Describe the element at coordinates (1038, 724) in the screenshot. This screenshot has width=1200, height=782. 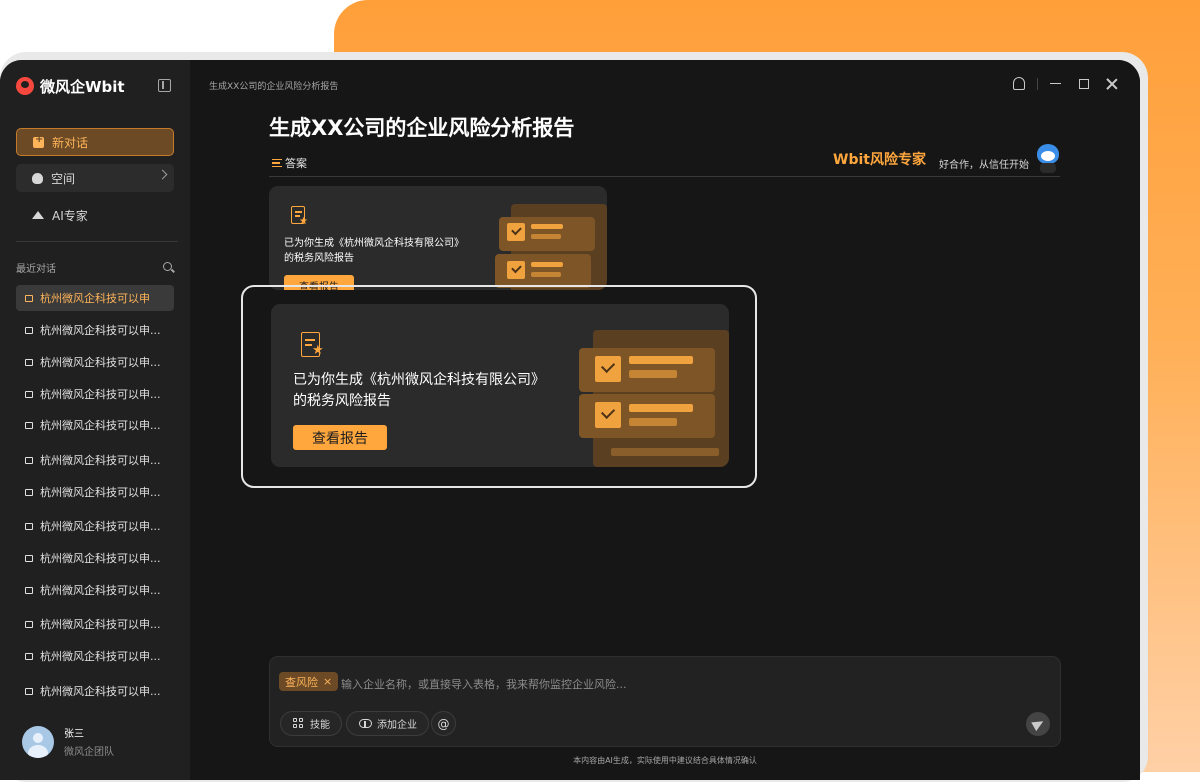
I see `send-button` at that location.